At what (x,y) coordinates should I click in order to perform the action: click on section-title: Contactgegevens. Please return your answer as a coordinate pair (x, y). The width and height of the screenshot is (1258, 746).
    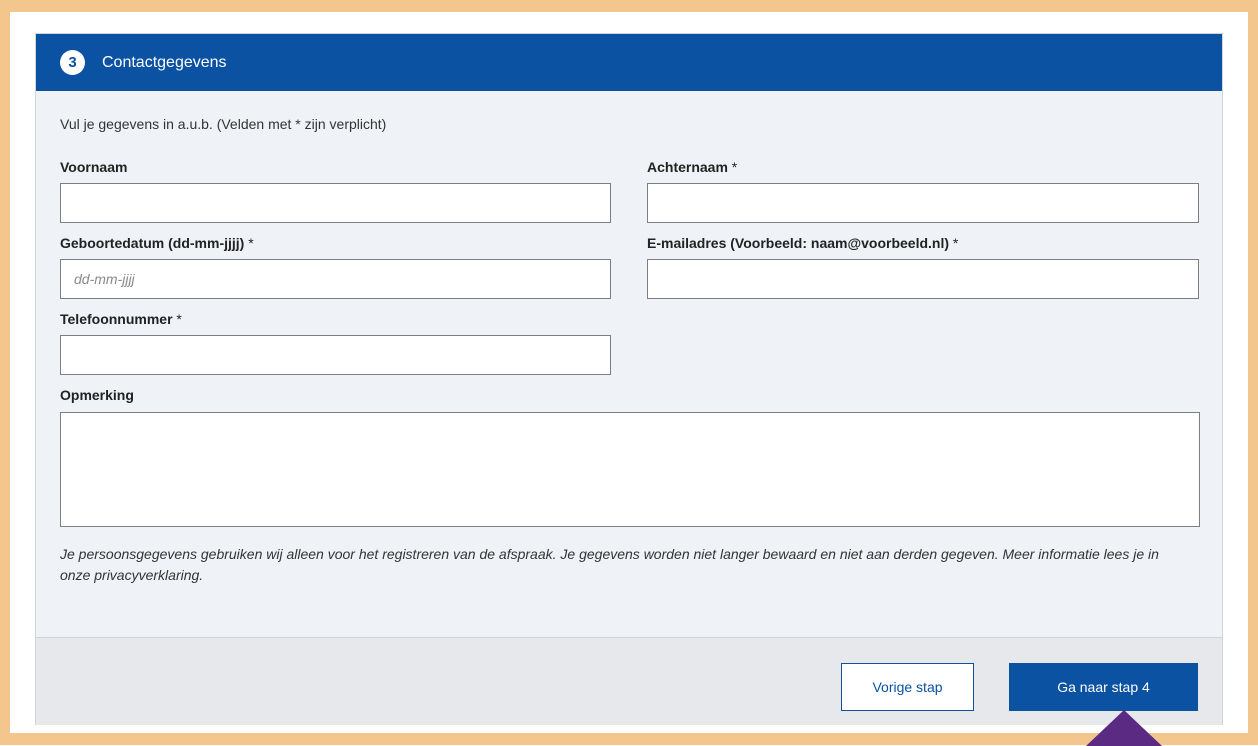
    Looking at the image, I should click on (164, 62).